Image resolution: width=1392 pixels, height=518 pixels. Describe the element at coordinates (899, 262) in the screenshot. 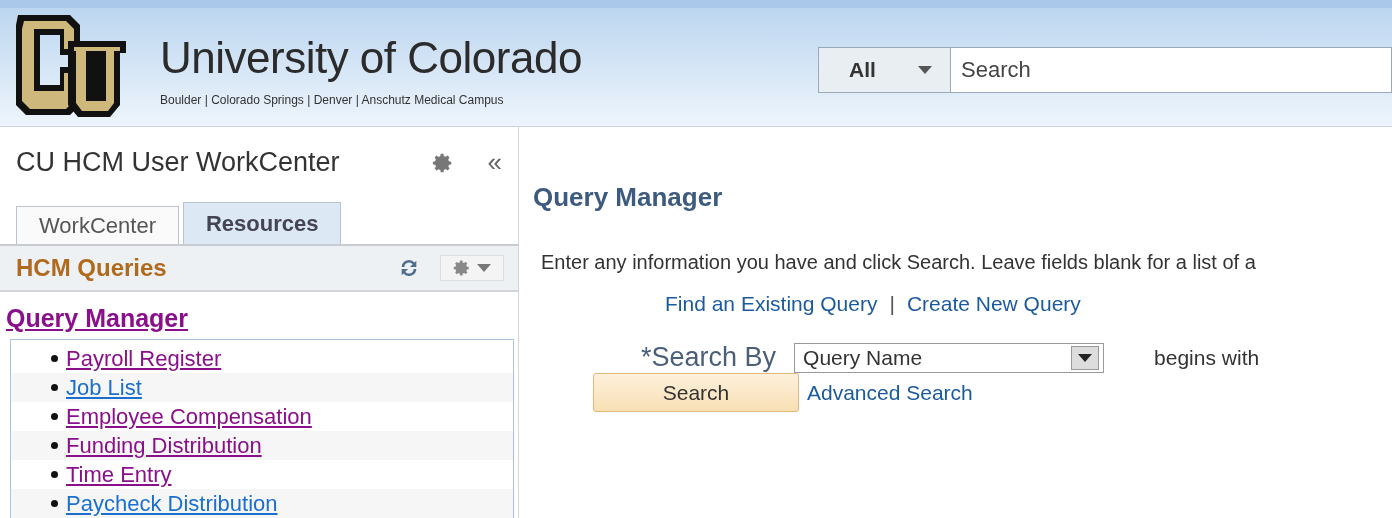

I see `instructions-text: Enter any information you have and click Search. Leave fields blank for a list of a` at that location.